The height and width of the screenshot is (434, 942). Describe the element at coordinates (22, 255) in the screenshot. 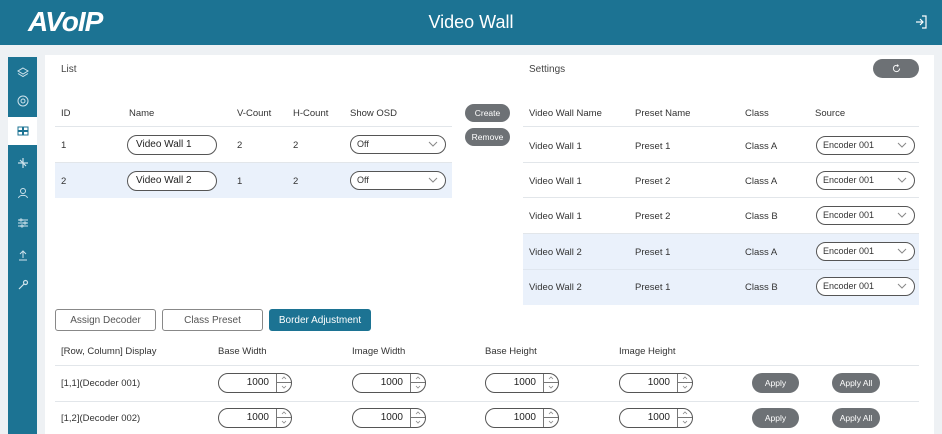

I see `sidebar-item-upload` at that location.